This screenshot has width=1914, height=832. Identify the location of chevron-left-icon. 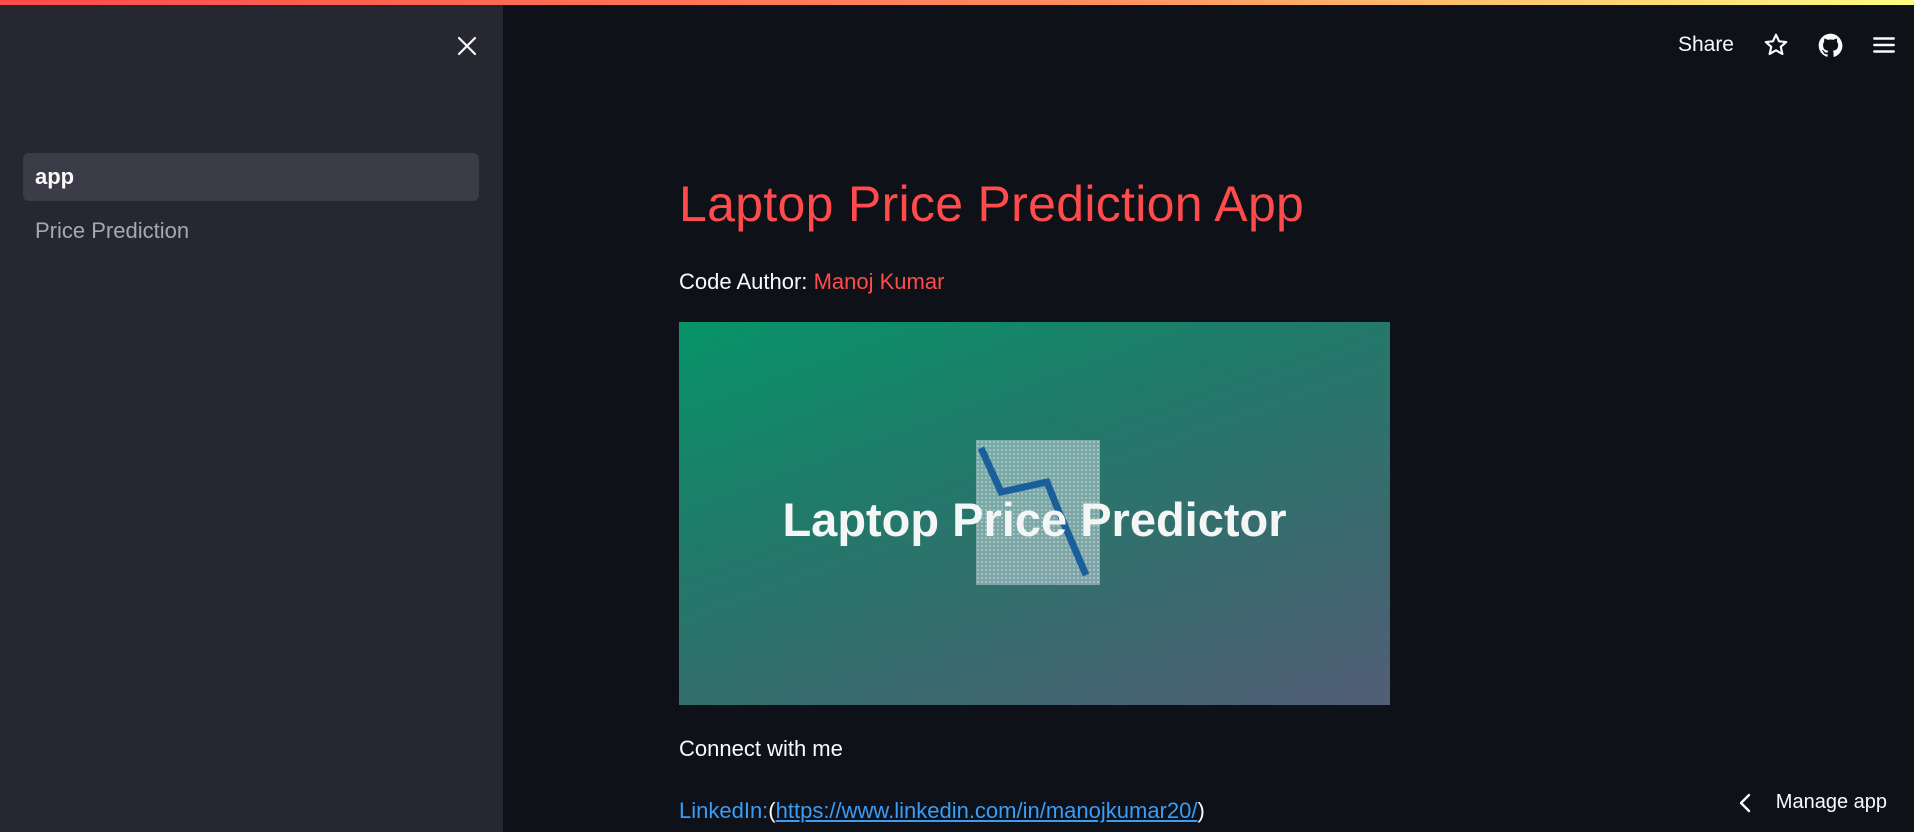
(1745, 803).